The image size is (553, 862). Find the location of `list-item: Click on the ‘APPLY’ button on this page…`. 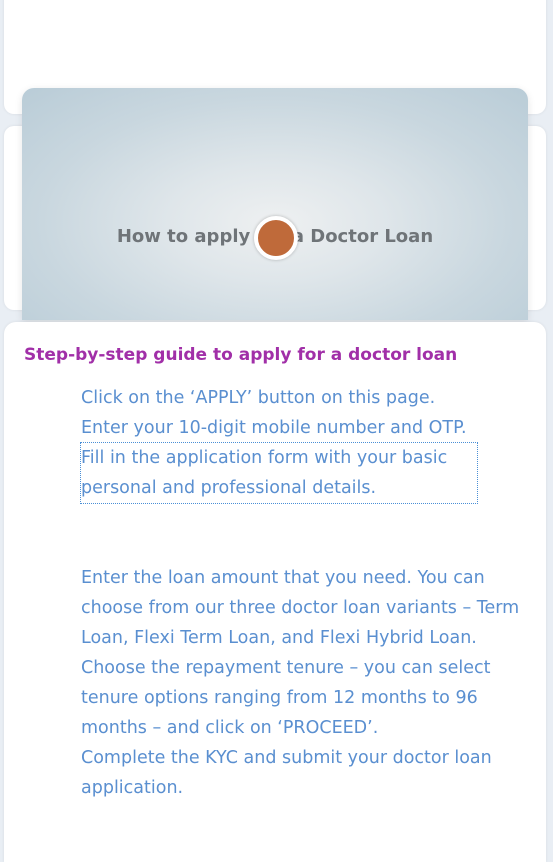

list-item: Click on the ‘APPLY’ button on this page… is located at coordinates (258, 398).